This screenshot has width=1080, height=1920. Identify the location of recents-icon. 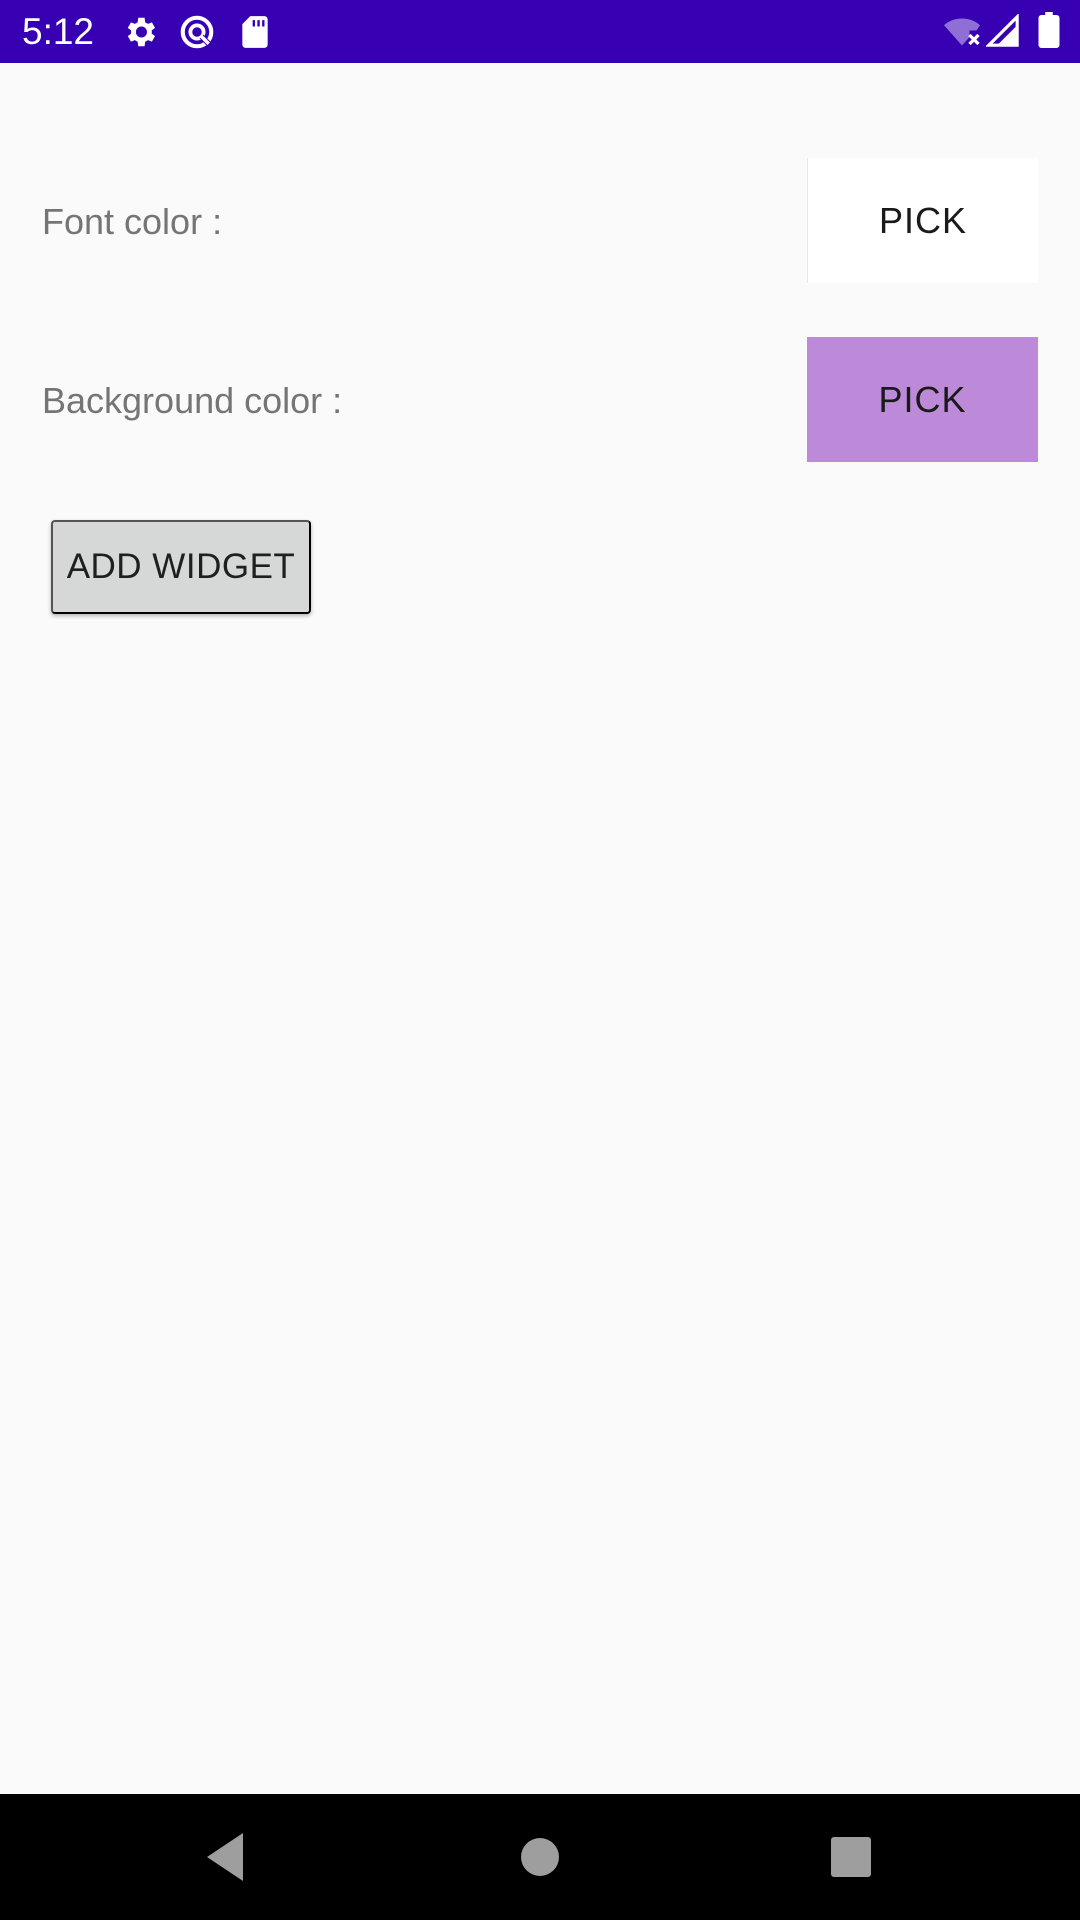
(851, 1857).